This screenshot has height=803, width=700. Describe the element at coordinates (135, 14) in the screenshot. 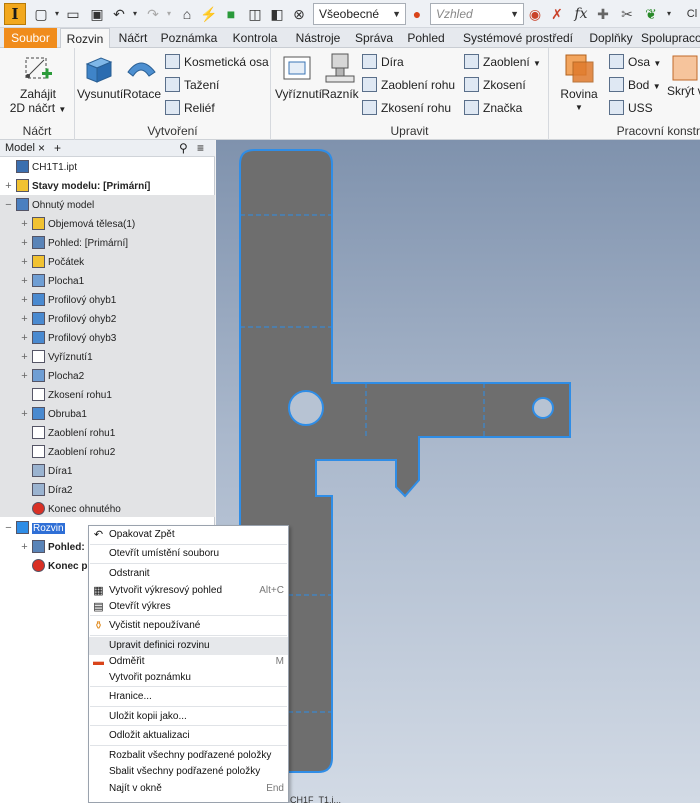

I see `undo-dropdown-icon: ▾` at that location.